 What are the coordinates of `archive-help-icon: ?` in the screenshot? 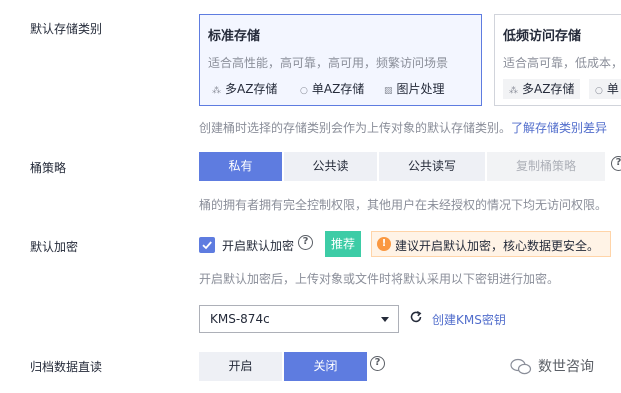 It's located at (377, 363).